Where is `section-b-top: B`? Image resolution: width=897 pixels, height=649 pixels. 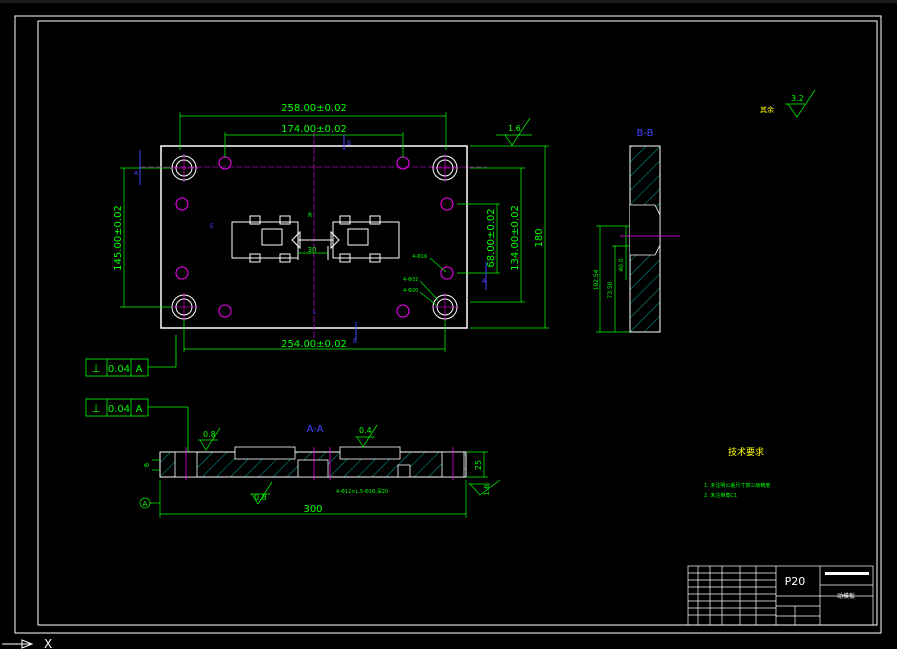
section-b-top: B is located at coordinates (349, 143).